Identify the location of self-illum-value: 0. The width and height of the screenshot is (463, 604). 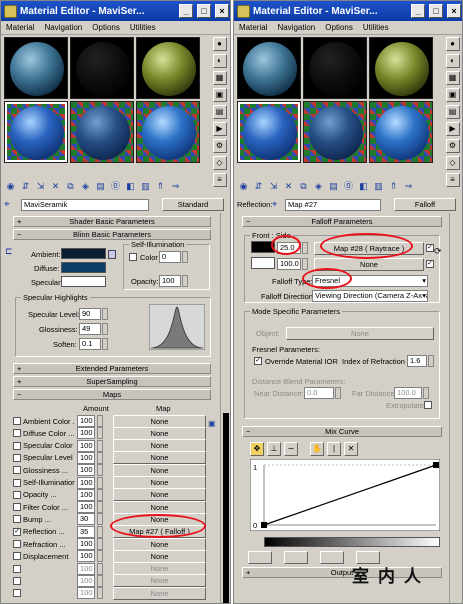
(170, 257).